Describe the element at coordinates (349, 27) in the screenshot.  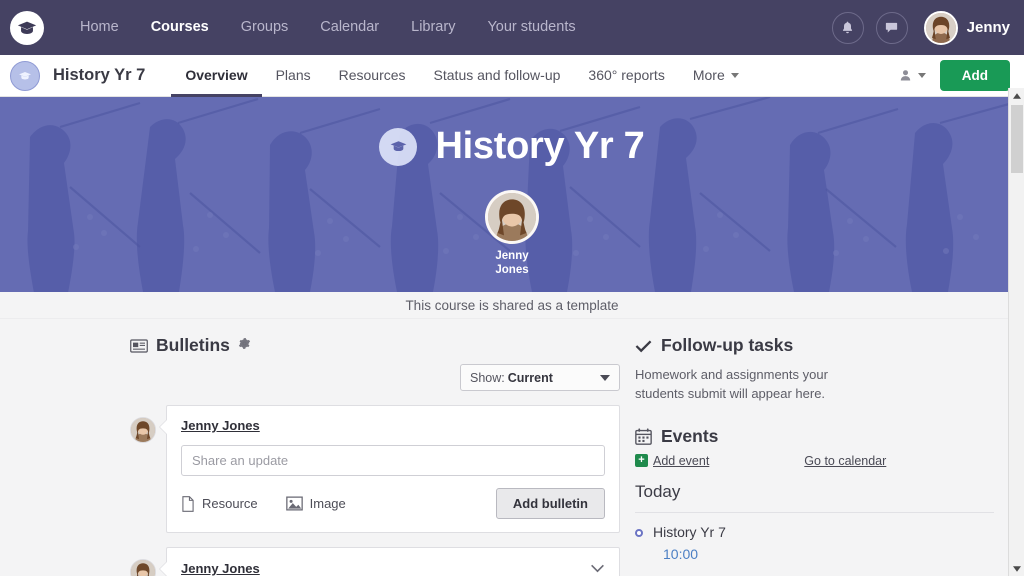
I see `nav-item-calendar: Calendar` at that location.